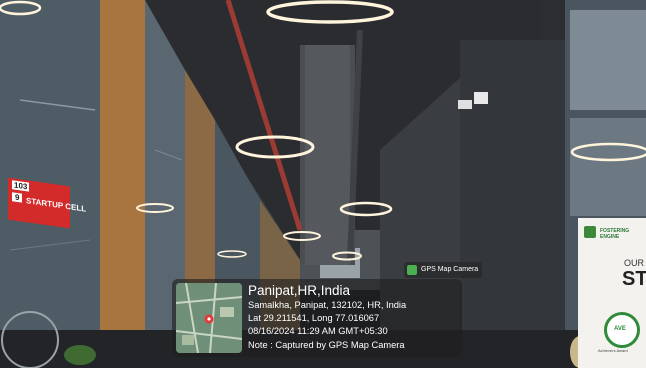 The height and width of the screenshot is (368, 646). I want to click on gps-tag-label: GPS Map Camera, so click(450, 269).